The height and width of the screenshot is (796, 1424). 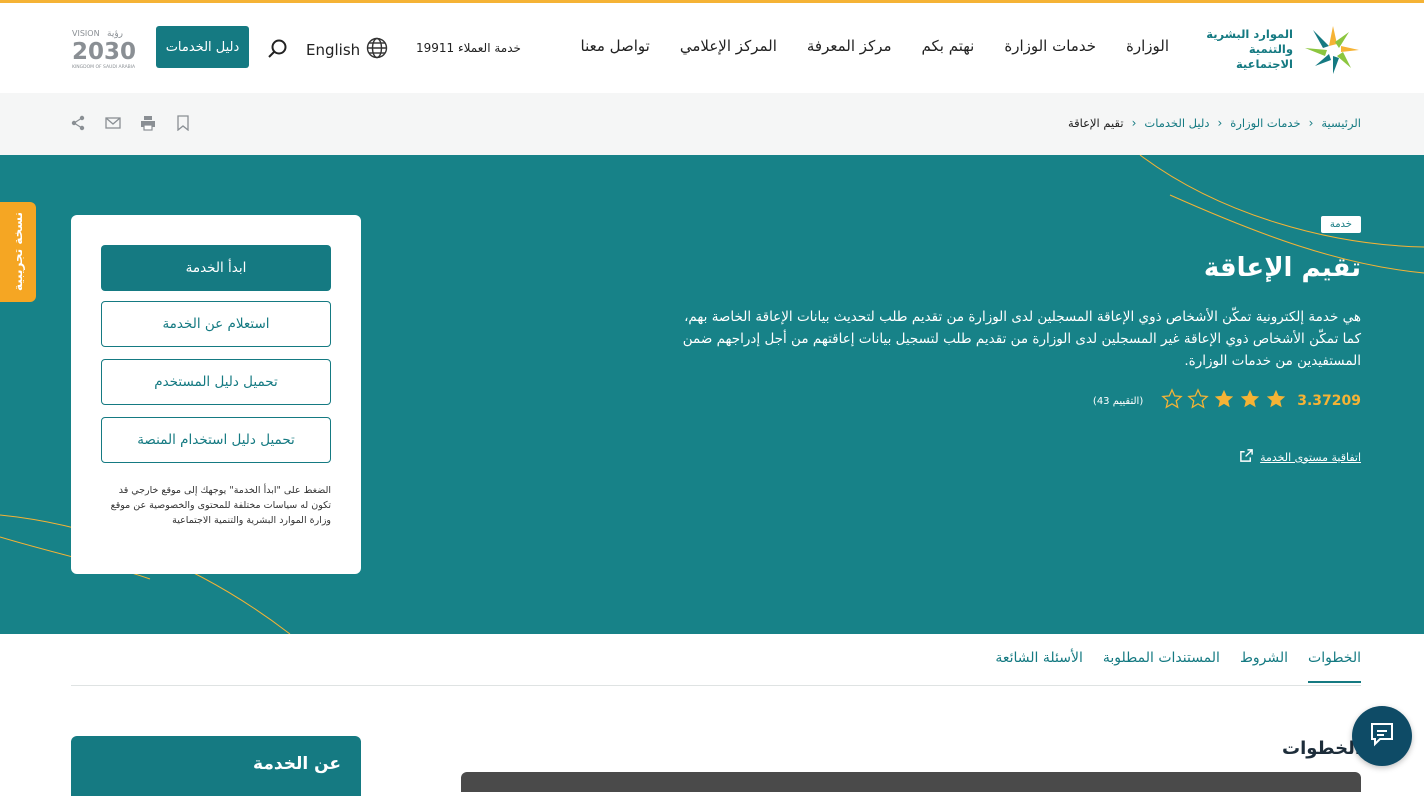 I want to click on rating-score: 3.37209, so click(x=1329, y=401).